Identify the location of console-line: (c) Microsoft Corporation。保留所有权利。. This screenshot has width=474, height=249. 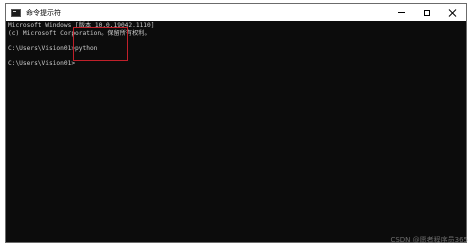
(79, 33).